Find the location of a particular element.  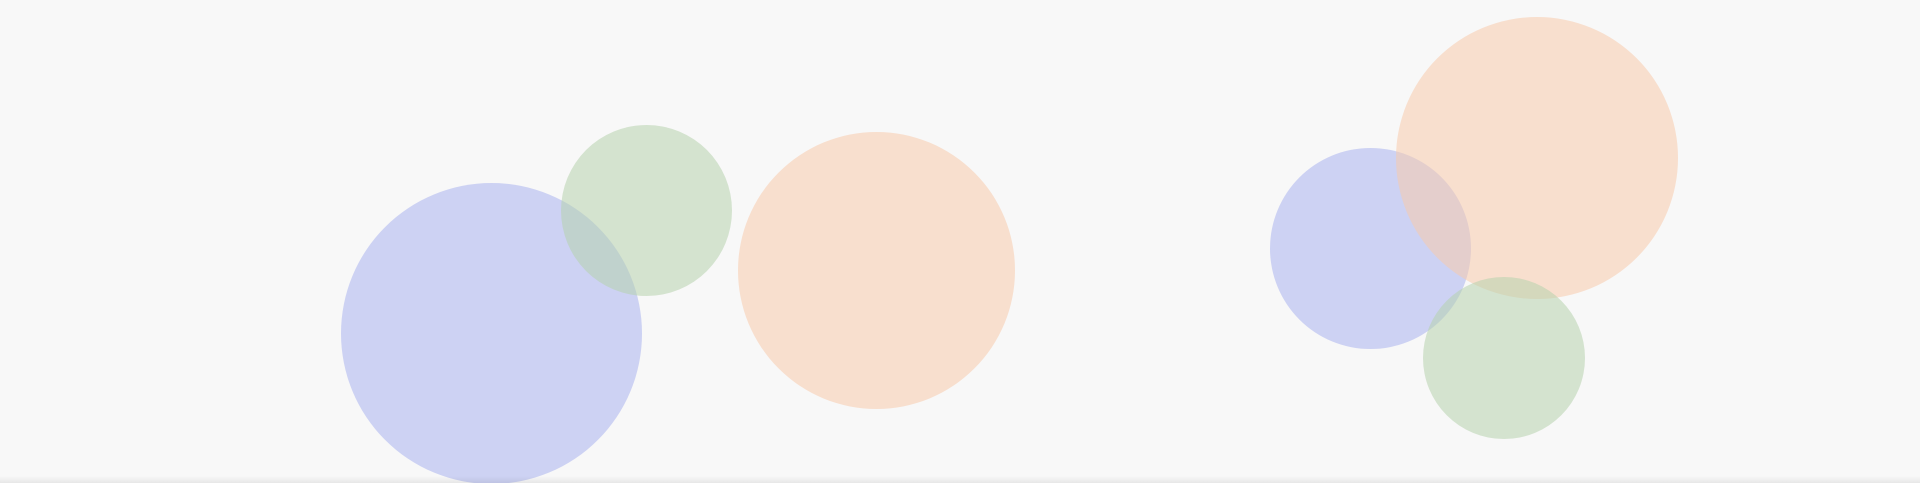

bubble-orange-top-right is located at coordinates (1537, 158).